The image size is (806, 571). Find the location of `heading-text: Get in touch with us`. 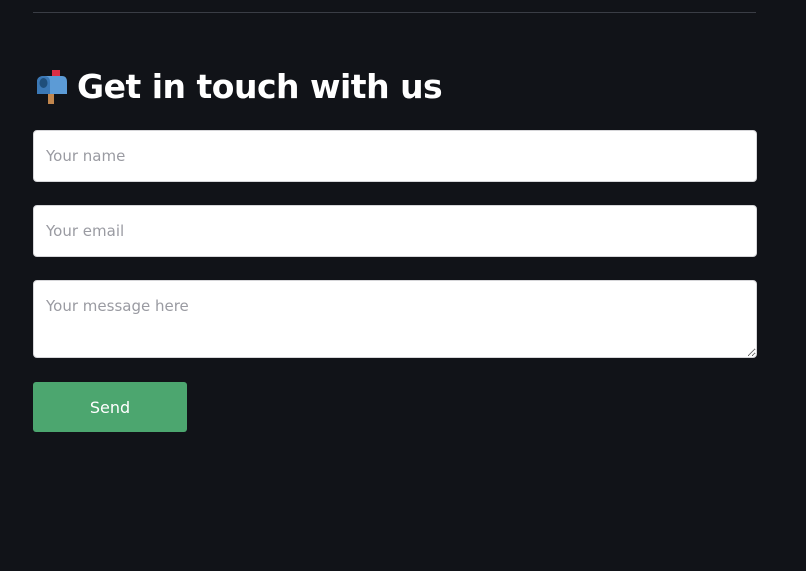

heading-text: Get in touch with us is located at coordinates (260, 86).